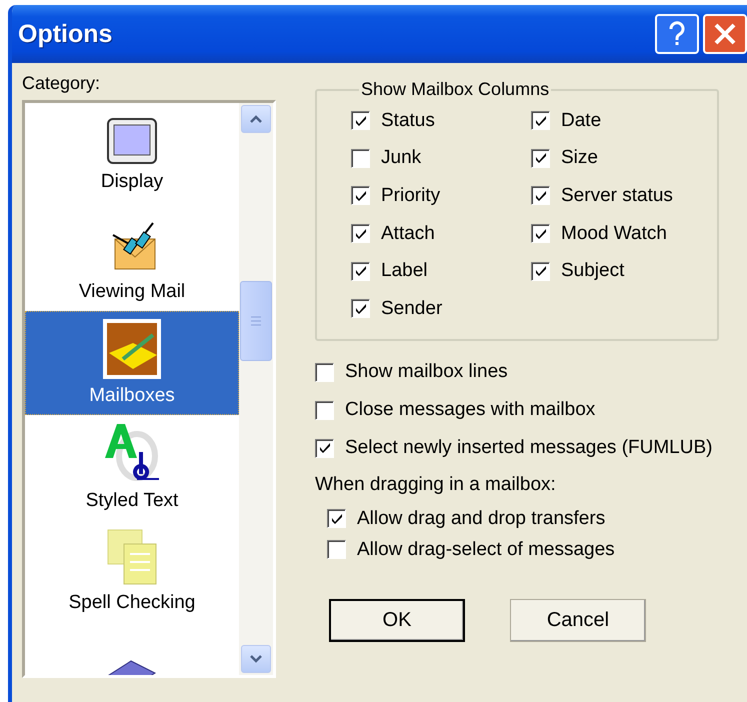 Image resolution: width=747 pixels, height=702 pixels. I want to click on scroll-up-button, so click(256, 119).